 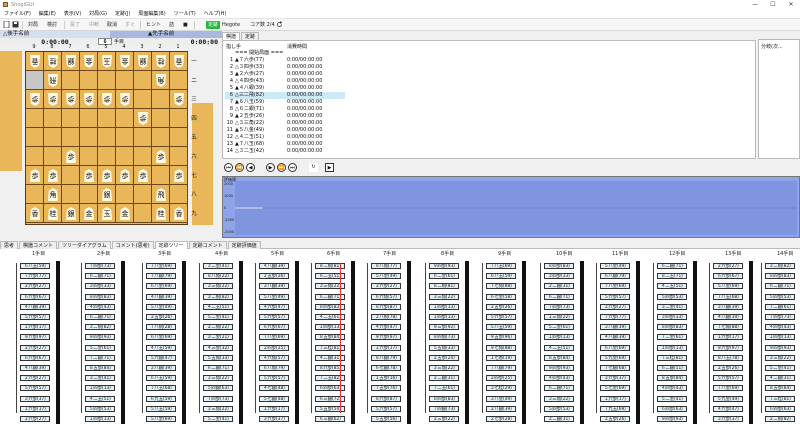 What do you see at coordinates (218, 378) in the screenshot?
I see `tree-node: ３三角(22)` at bounding box center [218, 378].